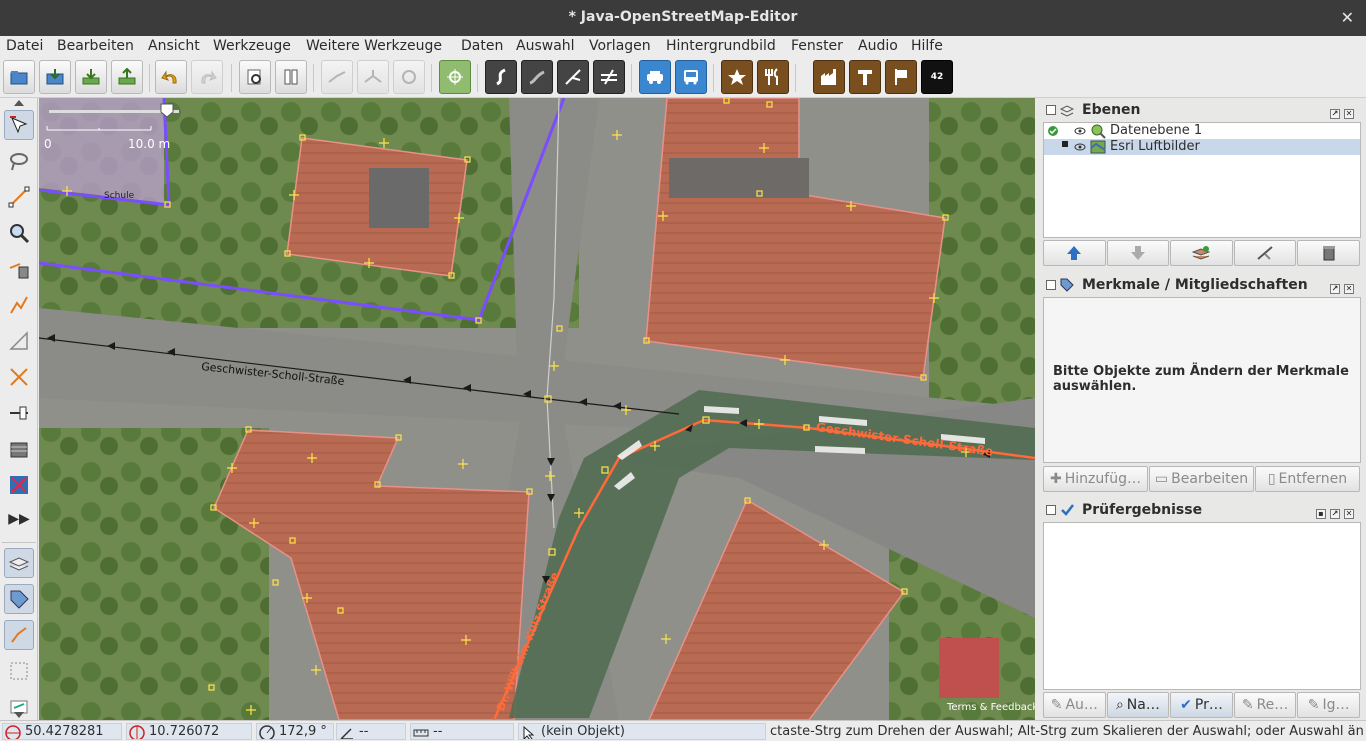 The height and width of the screenshot is (741, 1366). What do you see at coordinates (374, 46) in the screenshot?
I see `menu-weitere-werkzeuge: Weitere Werkzeuge` at bounding box center [374, 46].